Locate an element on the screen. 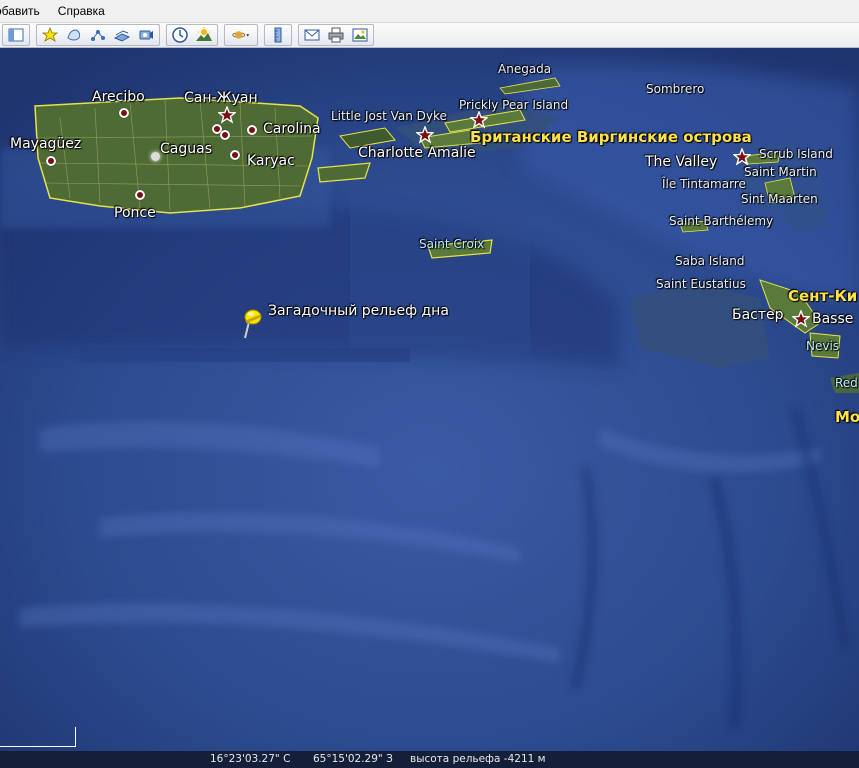  toolbar-group-add is located at coordinates (98, 35).